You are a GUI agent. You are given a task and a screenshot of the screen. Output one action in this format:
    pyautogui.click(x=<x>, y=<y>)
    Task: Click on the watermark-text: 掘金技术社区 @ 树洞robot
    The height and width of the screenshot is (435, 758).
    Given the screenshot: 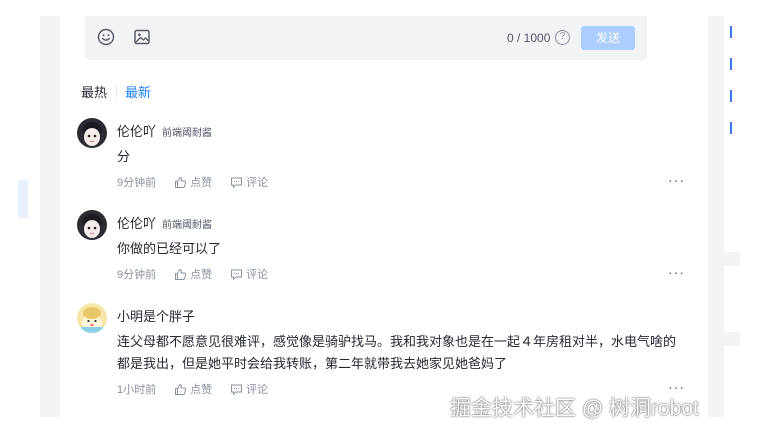 What is the action you would take?
    pyautogui.click(x=574, y=408)
    